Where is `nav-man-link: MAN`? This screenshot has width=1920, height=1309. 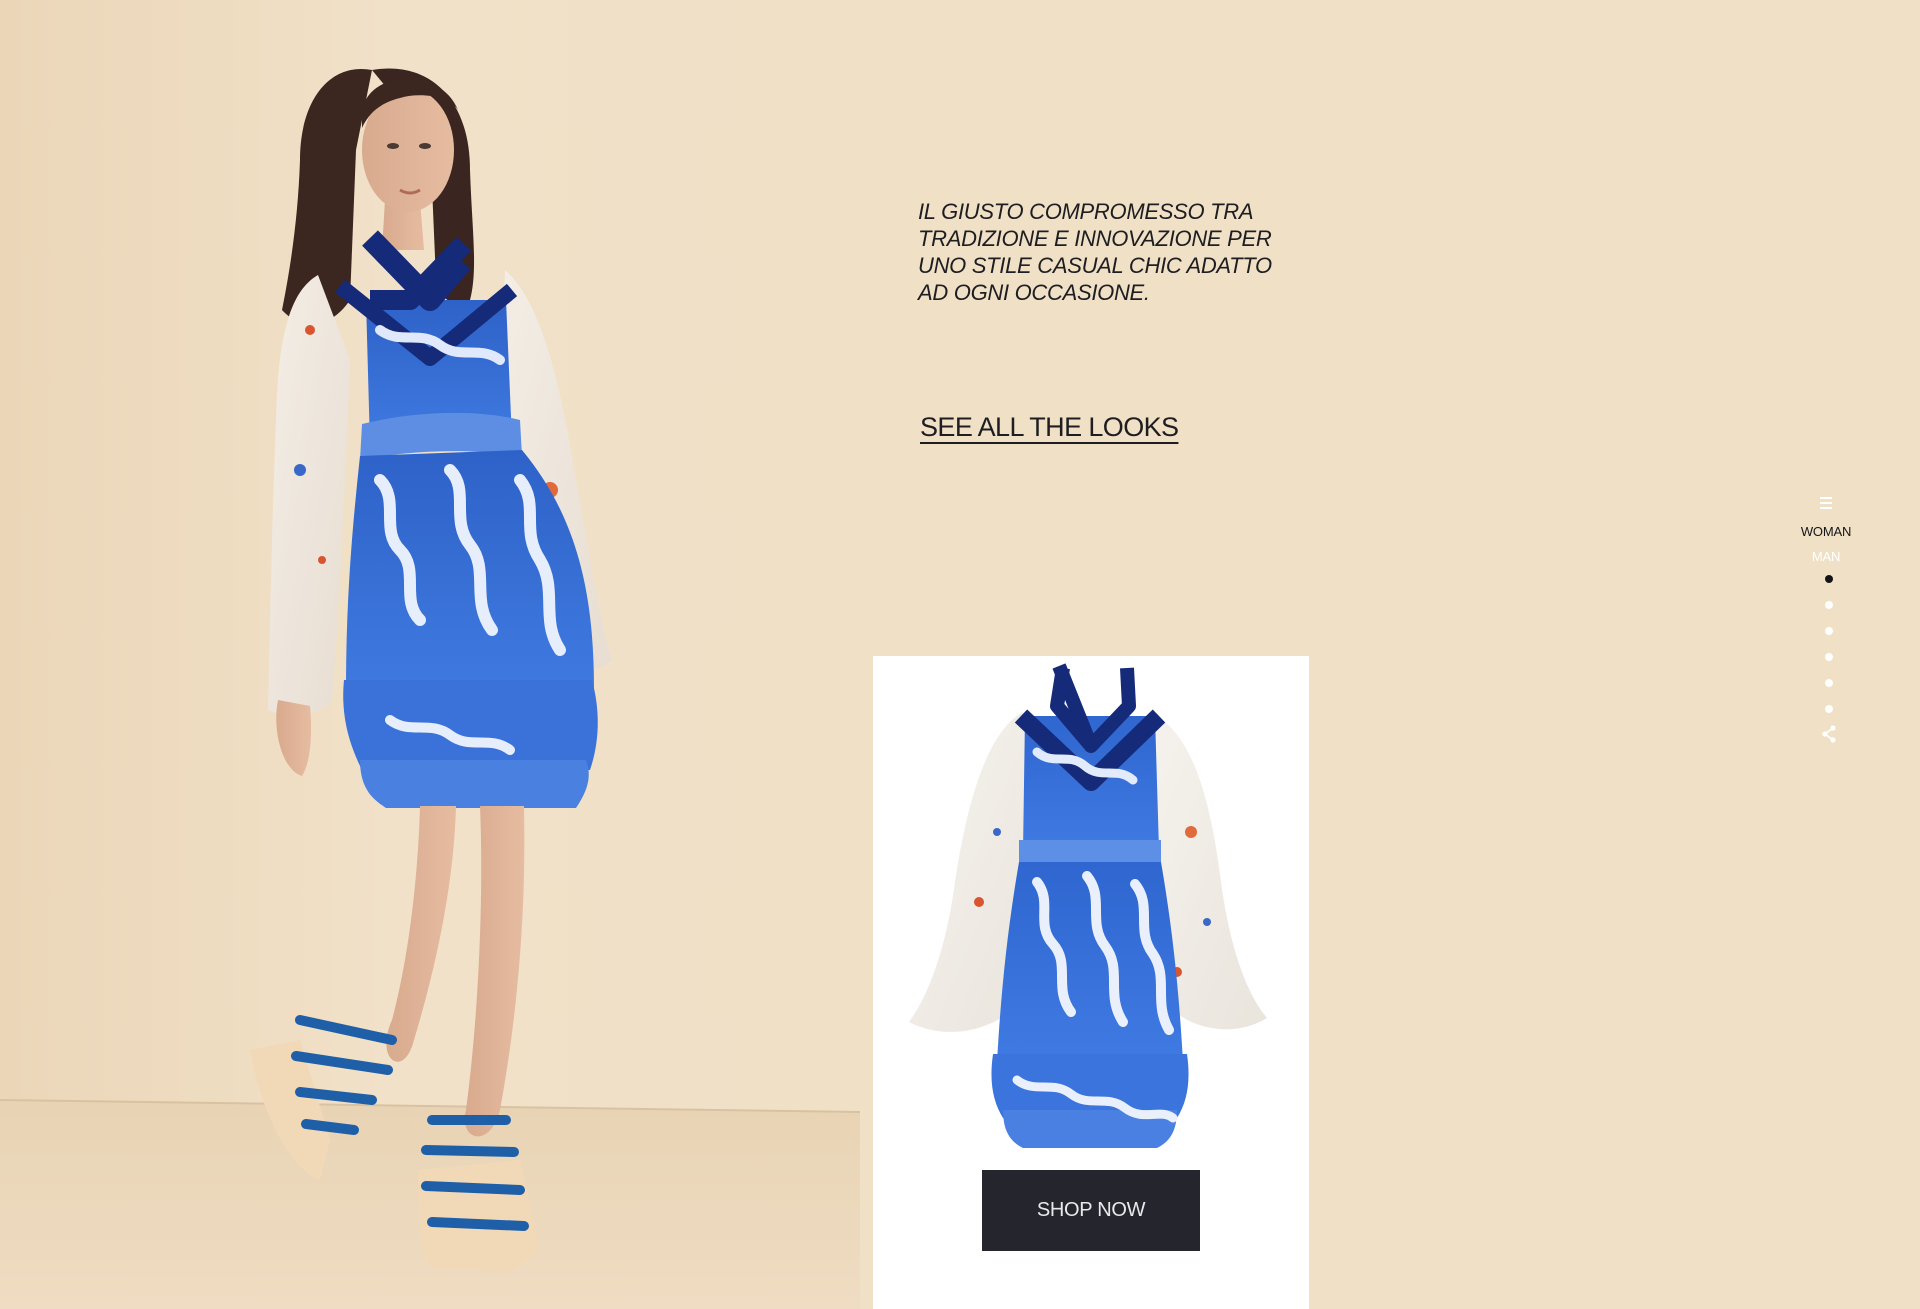
nav-man-link: MAN is located at coordinates (1826, 557).